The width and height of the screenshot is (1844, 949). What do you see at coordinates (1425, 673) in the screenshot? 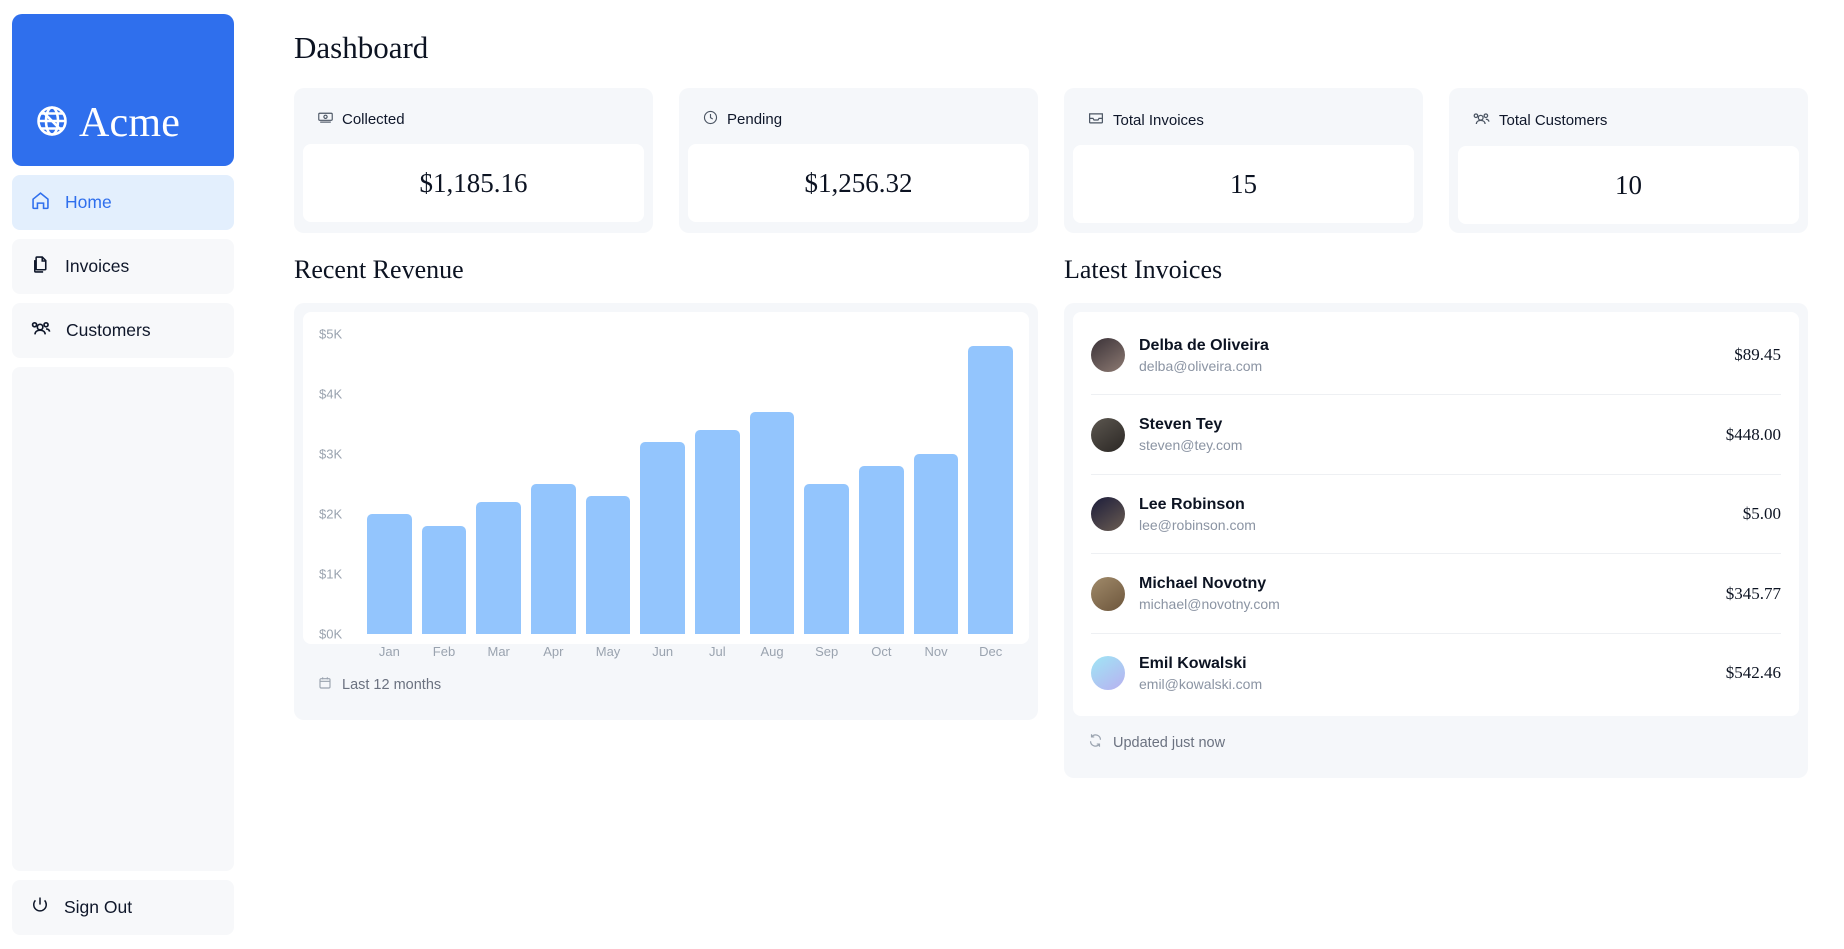
I see `invoice-meta: Emil Kowalski emil@kowalski.com` at bounding box center [1425, 673].